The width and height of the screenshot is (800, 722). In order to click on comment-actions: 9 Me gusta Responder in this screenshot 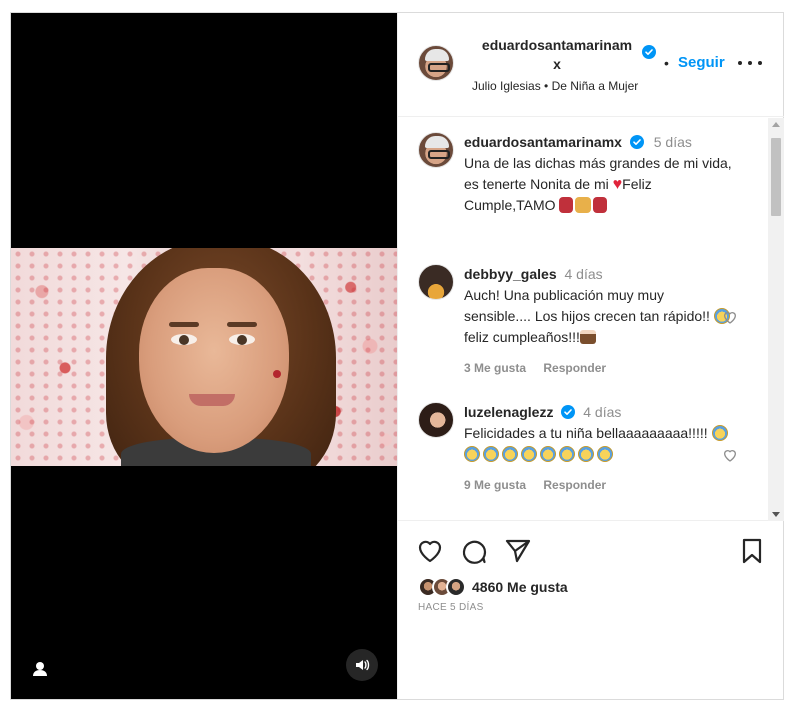, I will do `click(599, 485)`.